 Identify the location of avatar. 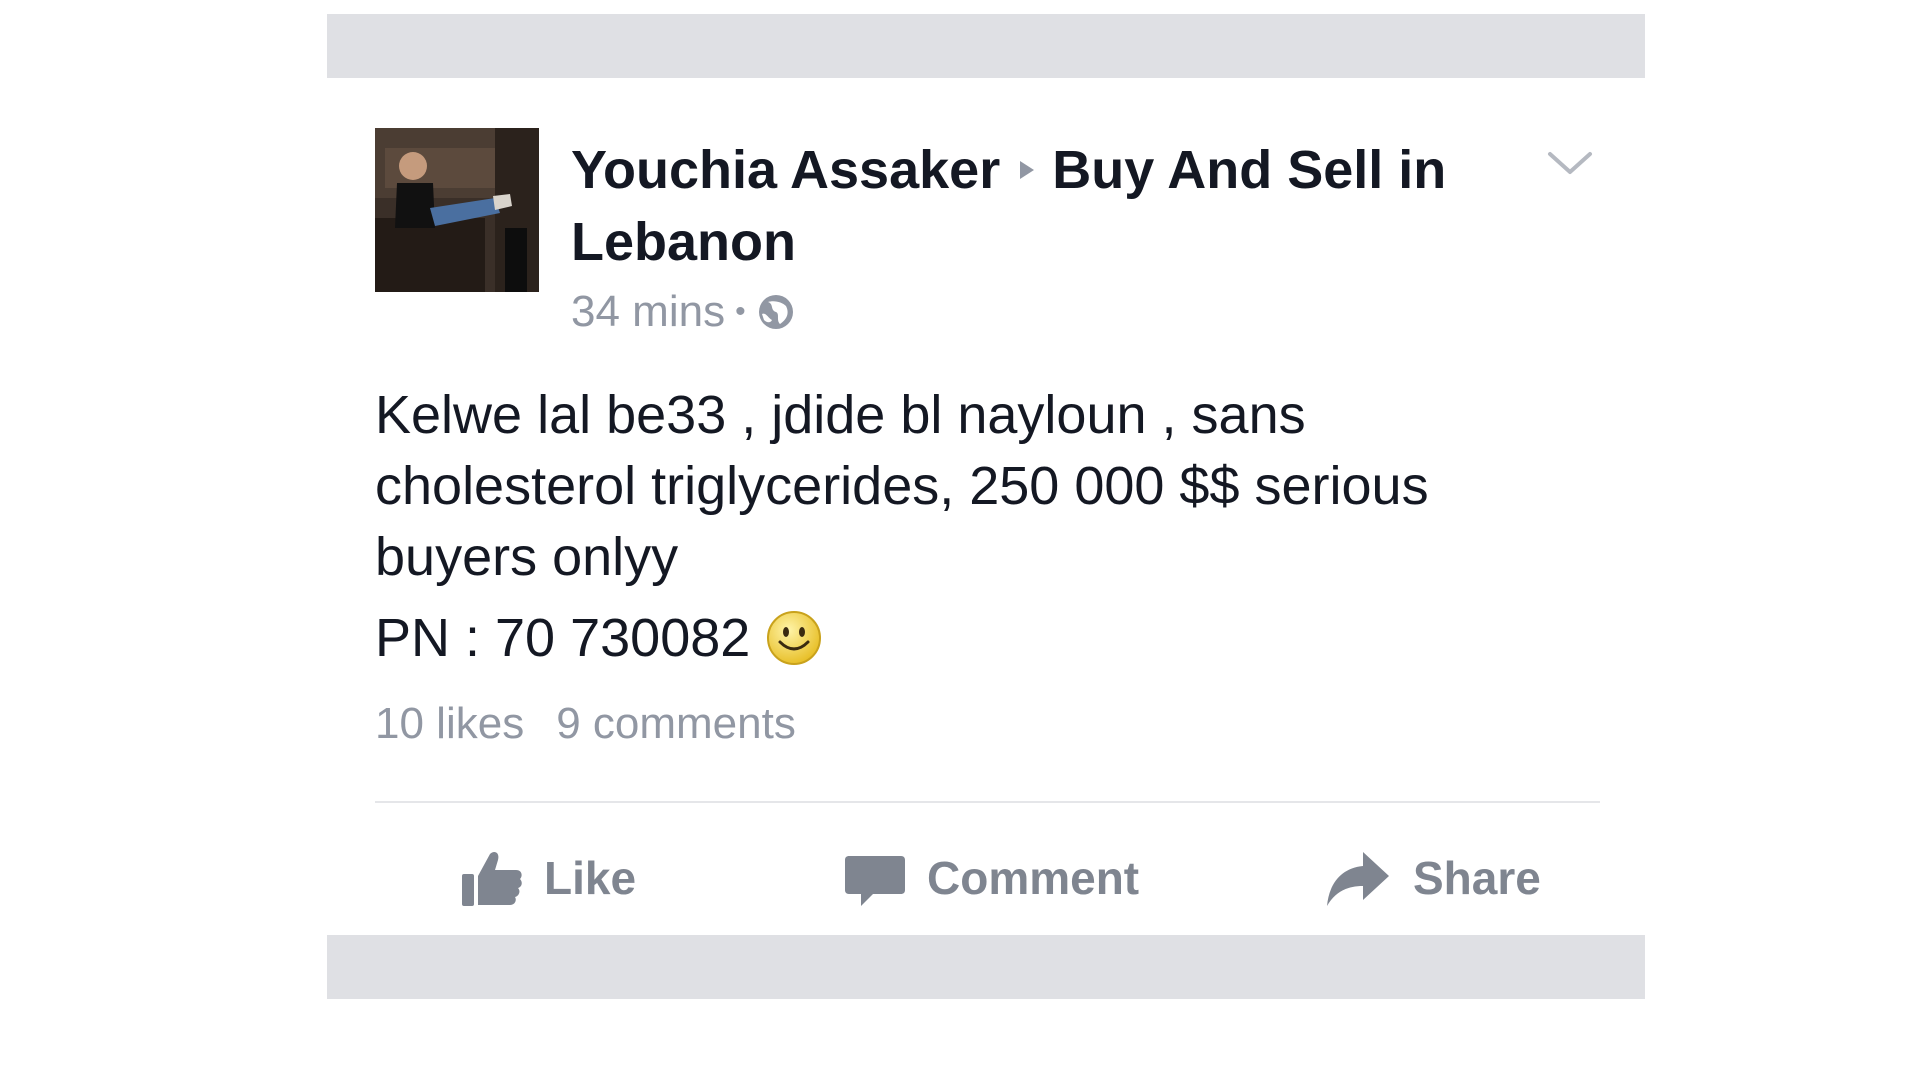
(457, 210).